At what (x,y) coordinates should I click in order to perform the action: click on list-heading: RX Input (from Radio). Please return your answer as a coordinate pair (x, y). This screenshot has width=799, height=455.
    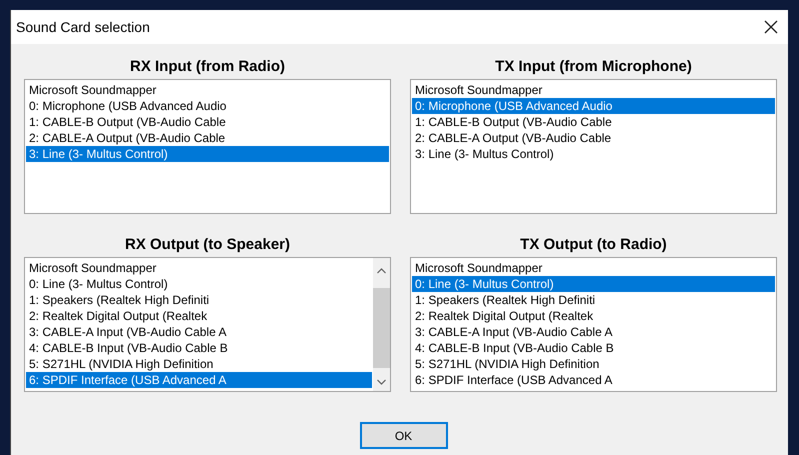
    Looking at the image, I should click on (207, 67).